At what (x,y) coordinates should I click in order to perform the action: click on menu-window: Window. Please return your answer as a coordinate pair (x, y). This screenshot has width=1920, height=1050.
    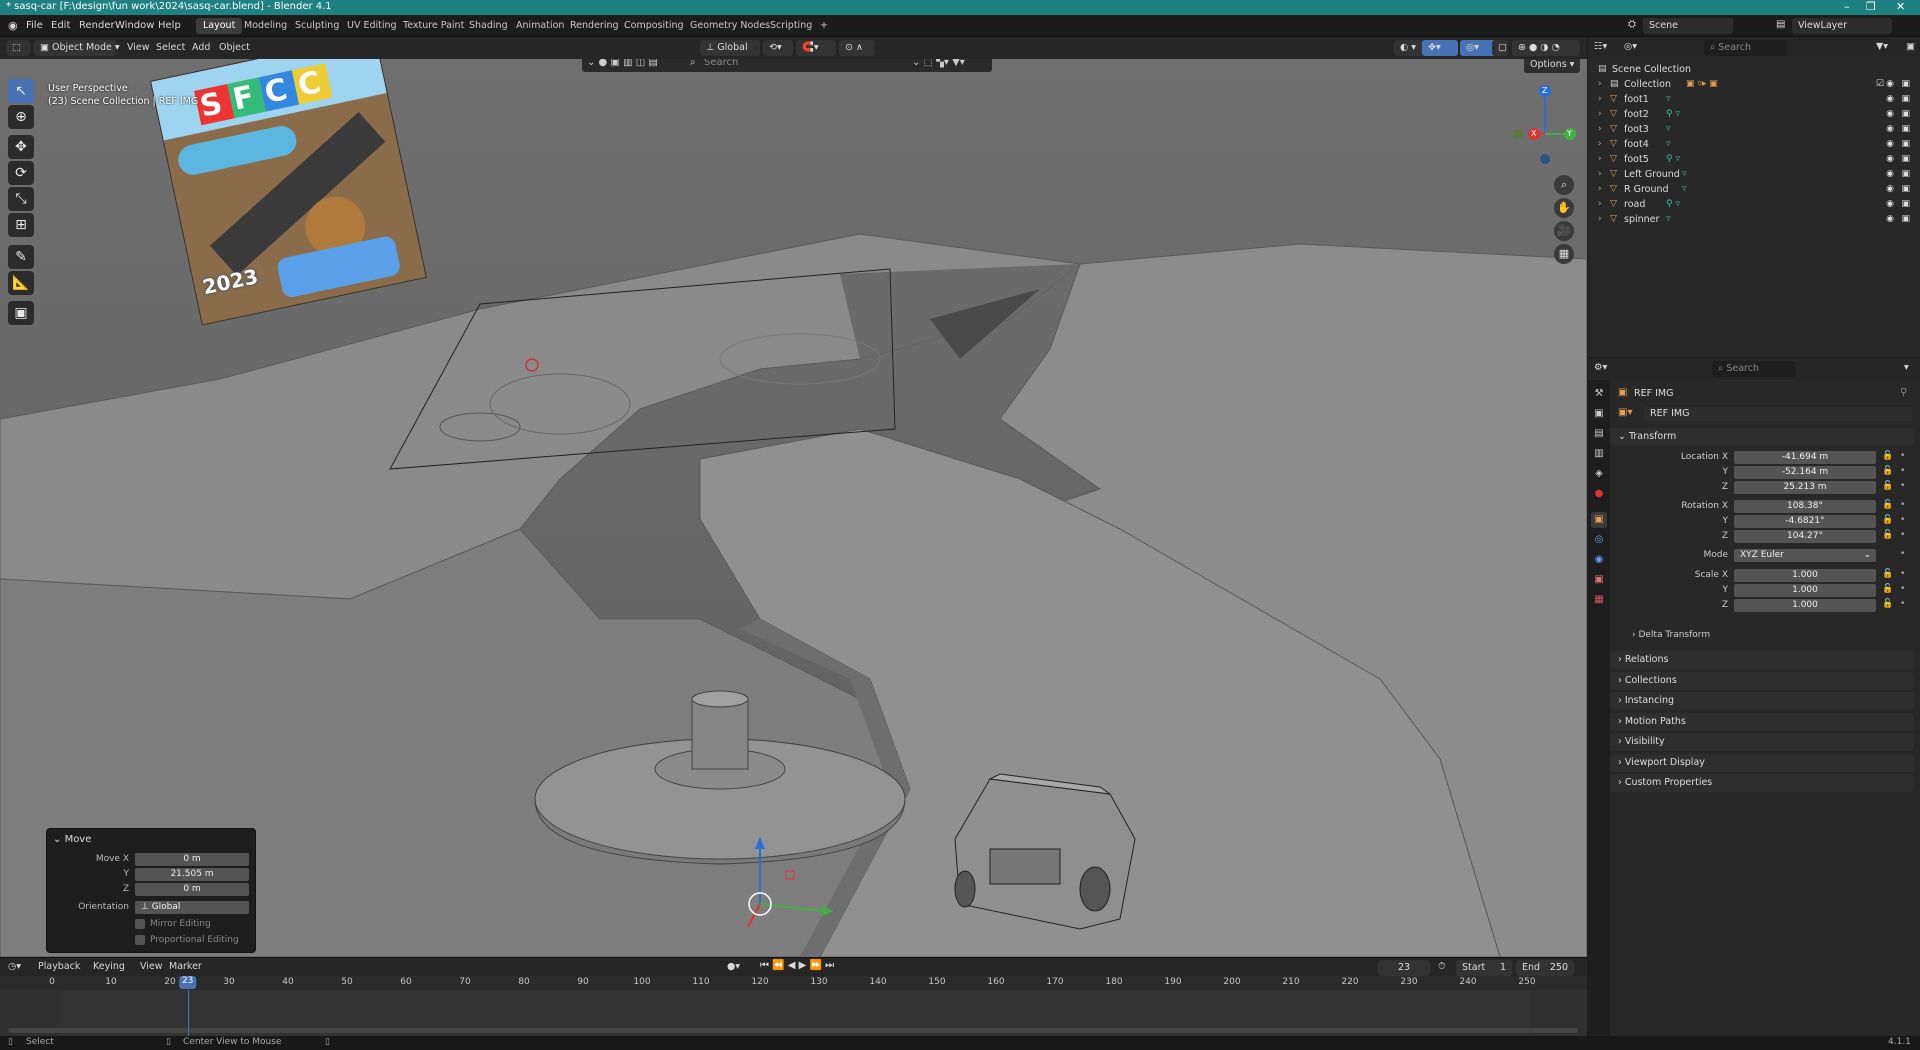
    Looking at the image, I should click on (134, 25).